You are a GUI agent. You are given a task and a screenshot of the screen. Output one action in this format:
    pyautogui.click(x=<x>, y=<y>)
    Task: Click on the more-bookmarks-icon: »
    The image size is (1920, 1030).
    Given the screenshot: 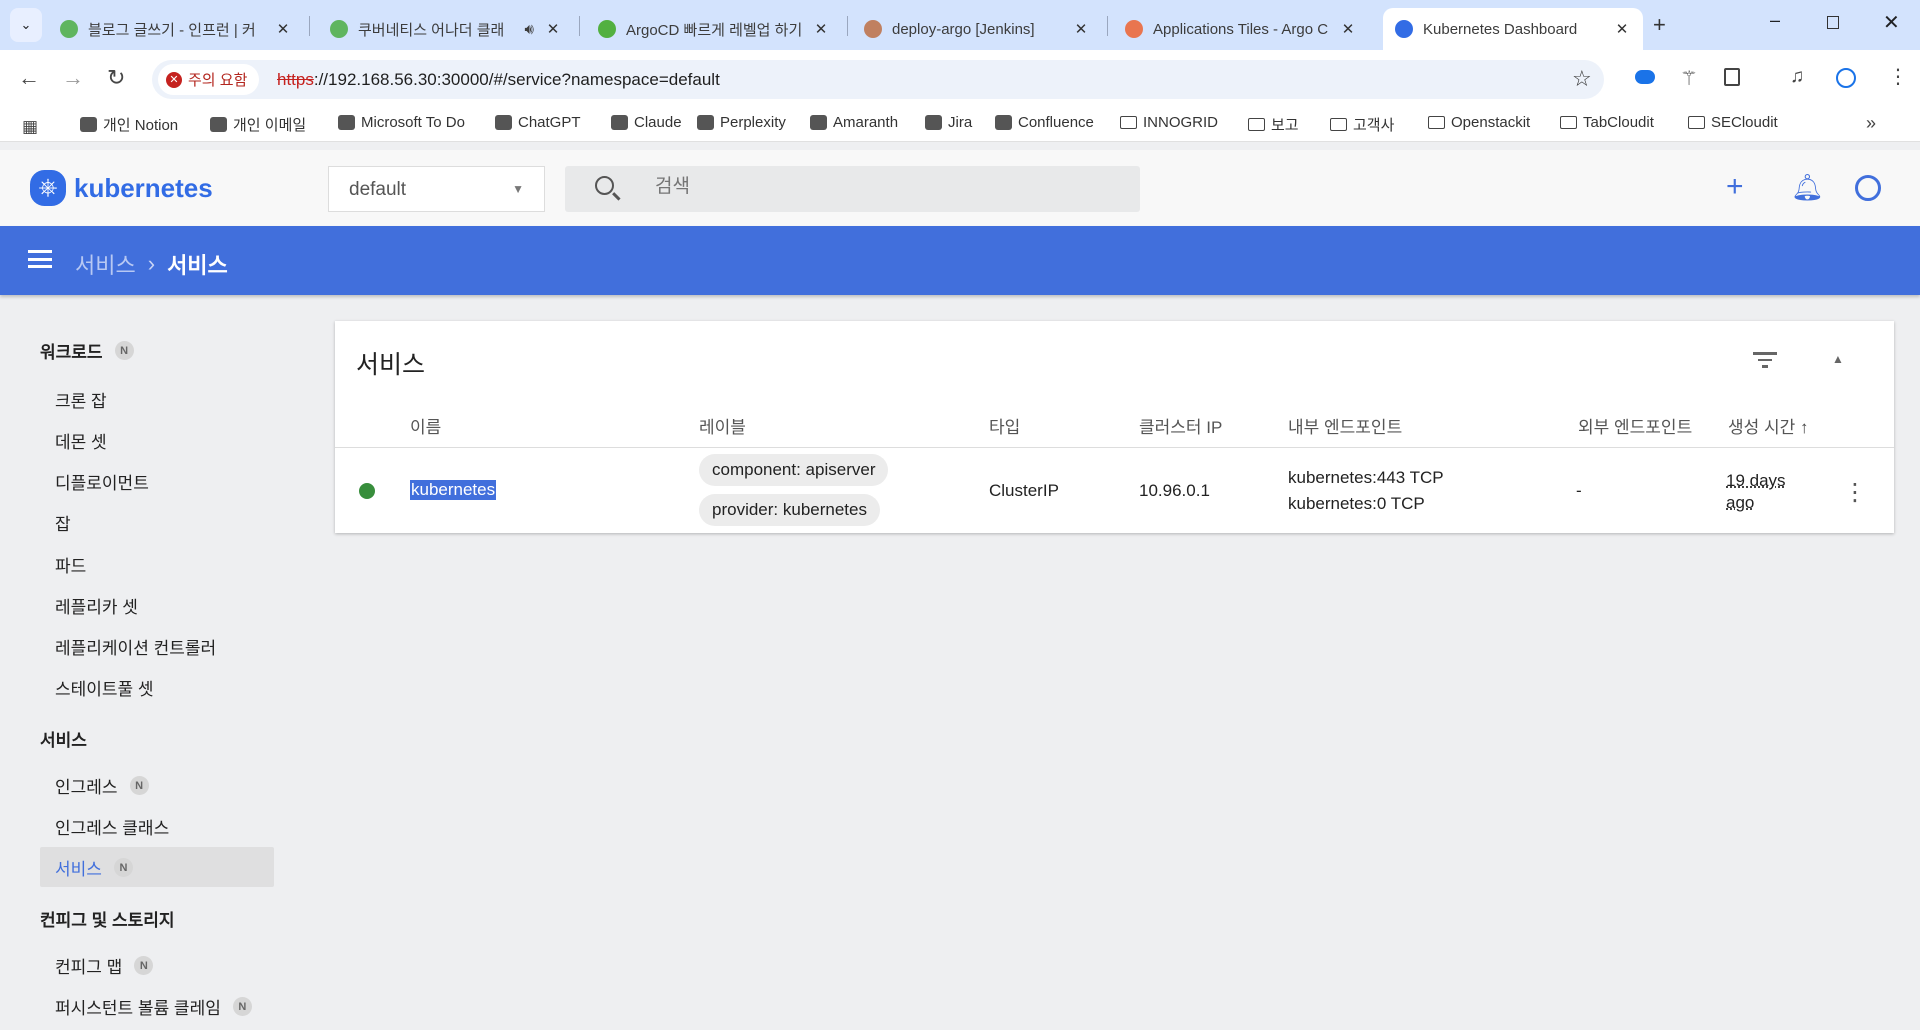 What is the action you would take?
    pyautogui.click(x=1871, y=123)
    